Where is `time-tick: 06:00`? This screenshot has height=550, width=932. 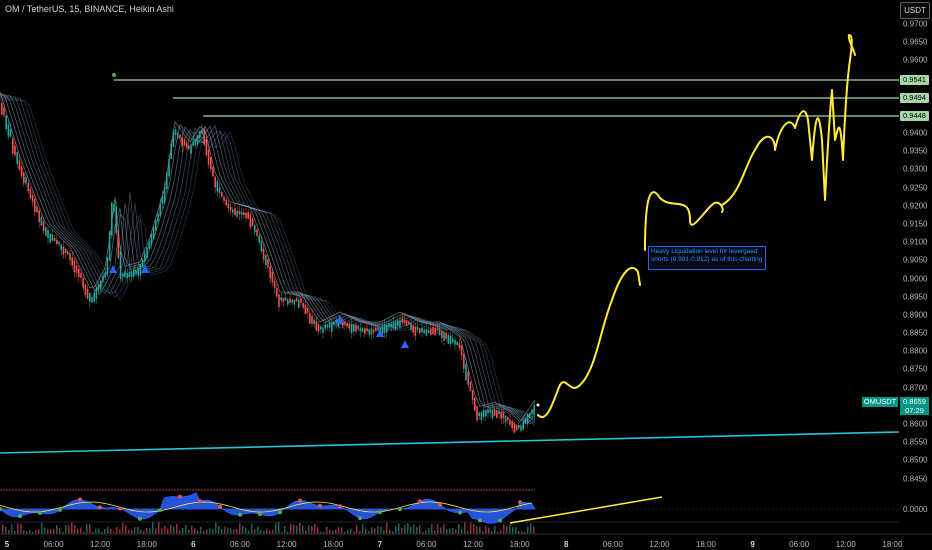
time-tick: 06:00 is located at coordinates (240, 544).